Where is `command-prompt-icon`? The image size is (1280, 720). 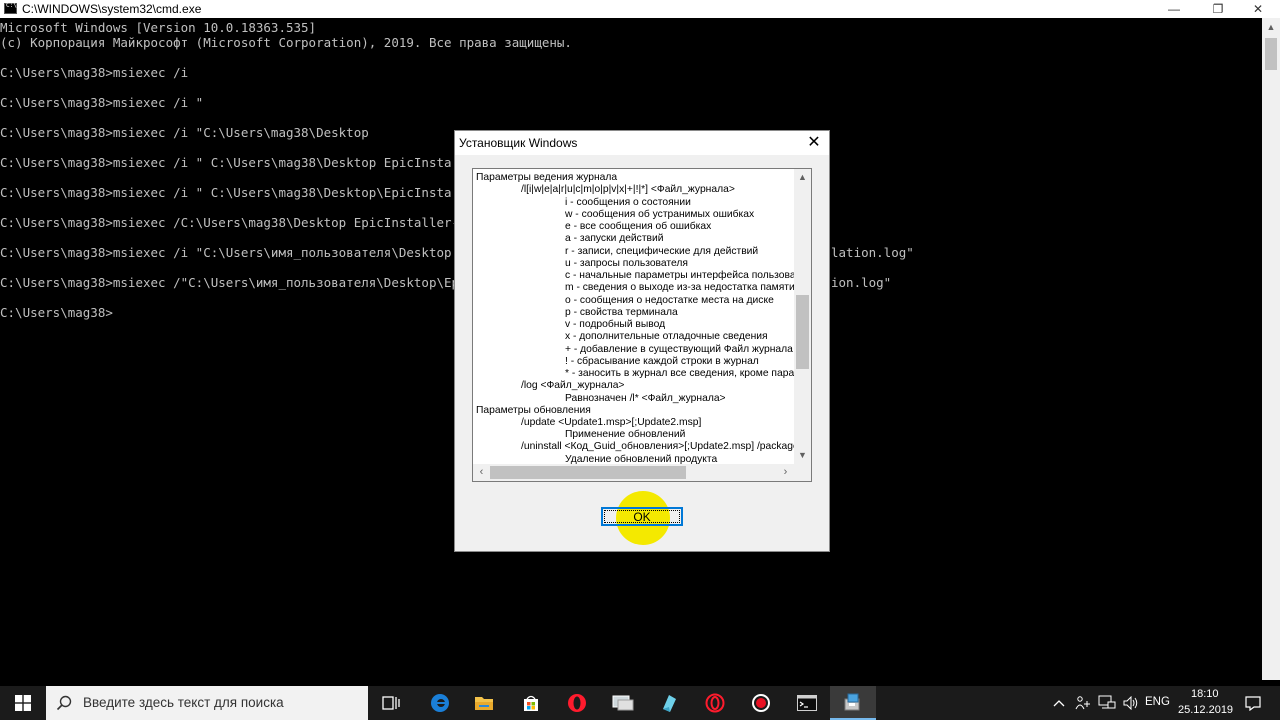
command-prompt-icon is located at coordinates (807, 703).